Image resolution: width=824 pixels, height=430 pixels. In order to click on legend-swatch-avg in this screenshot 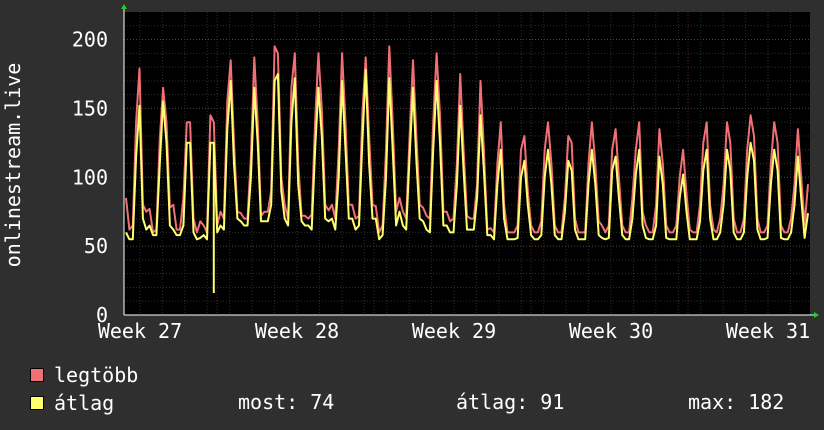, I will do `click(37, 403)`.